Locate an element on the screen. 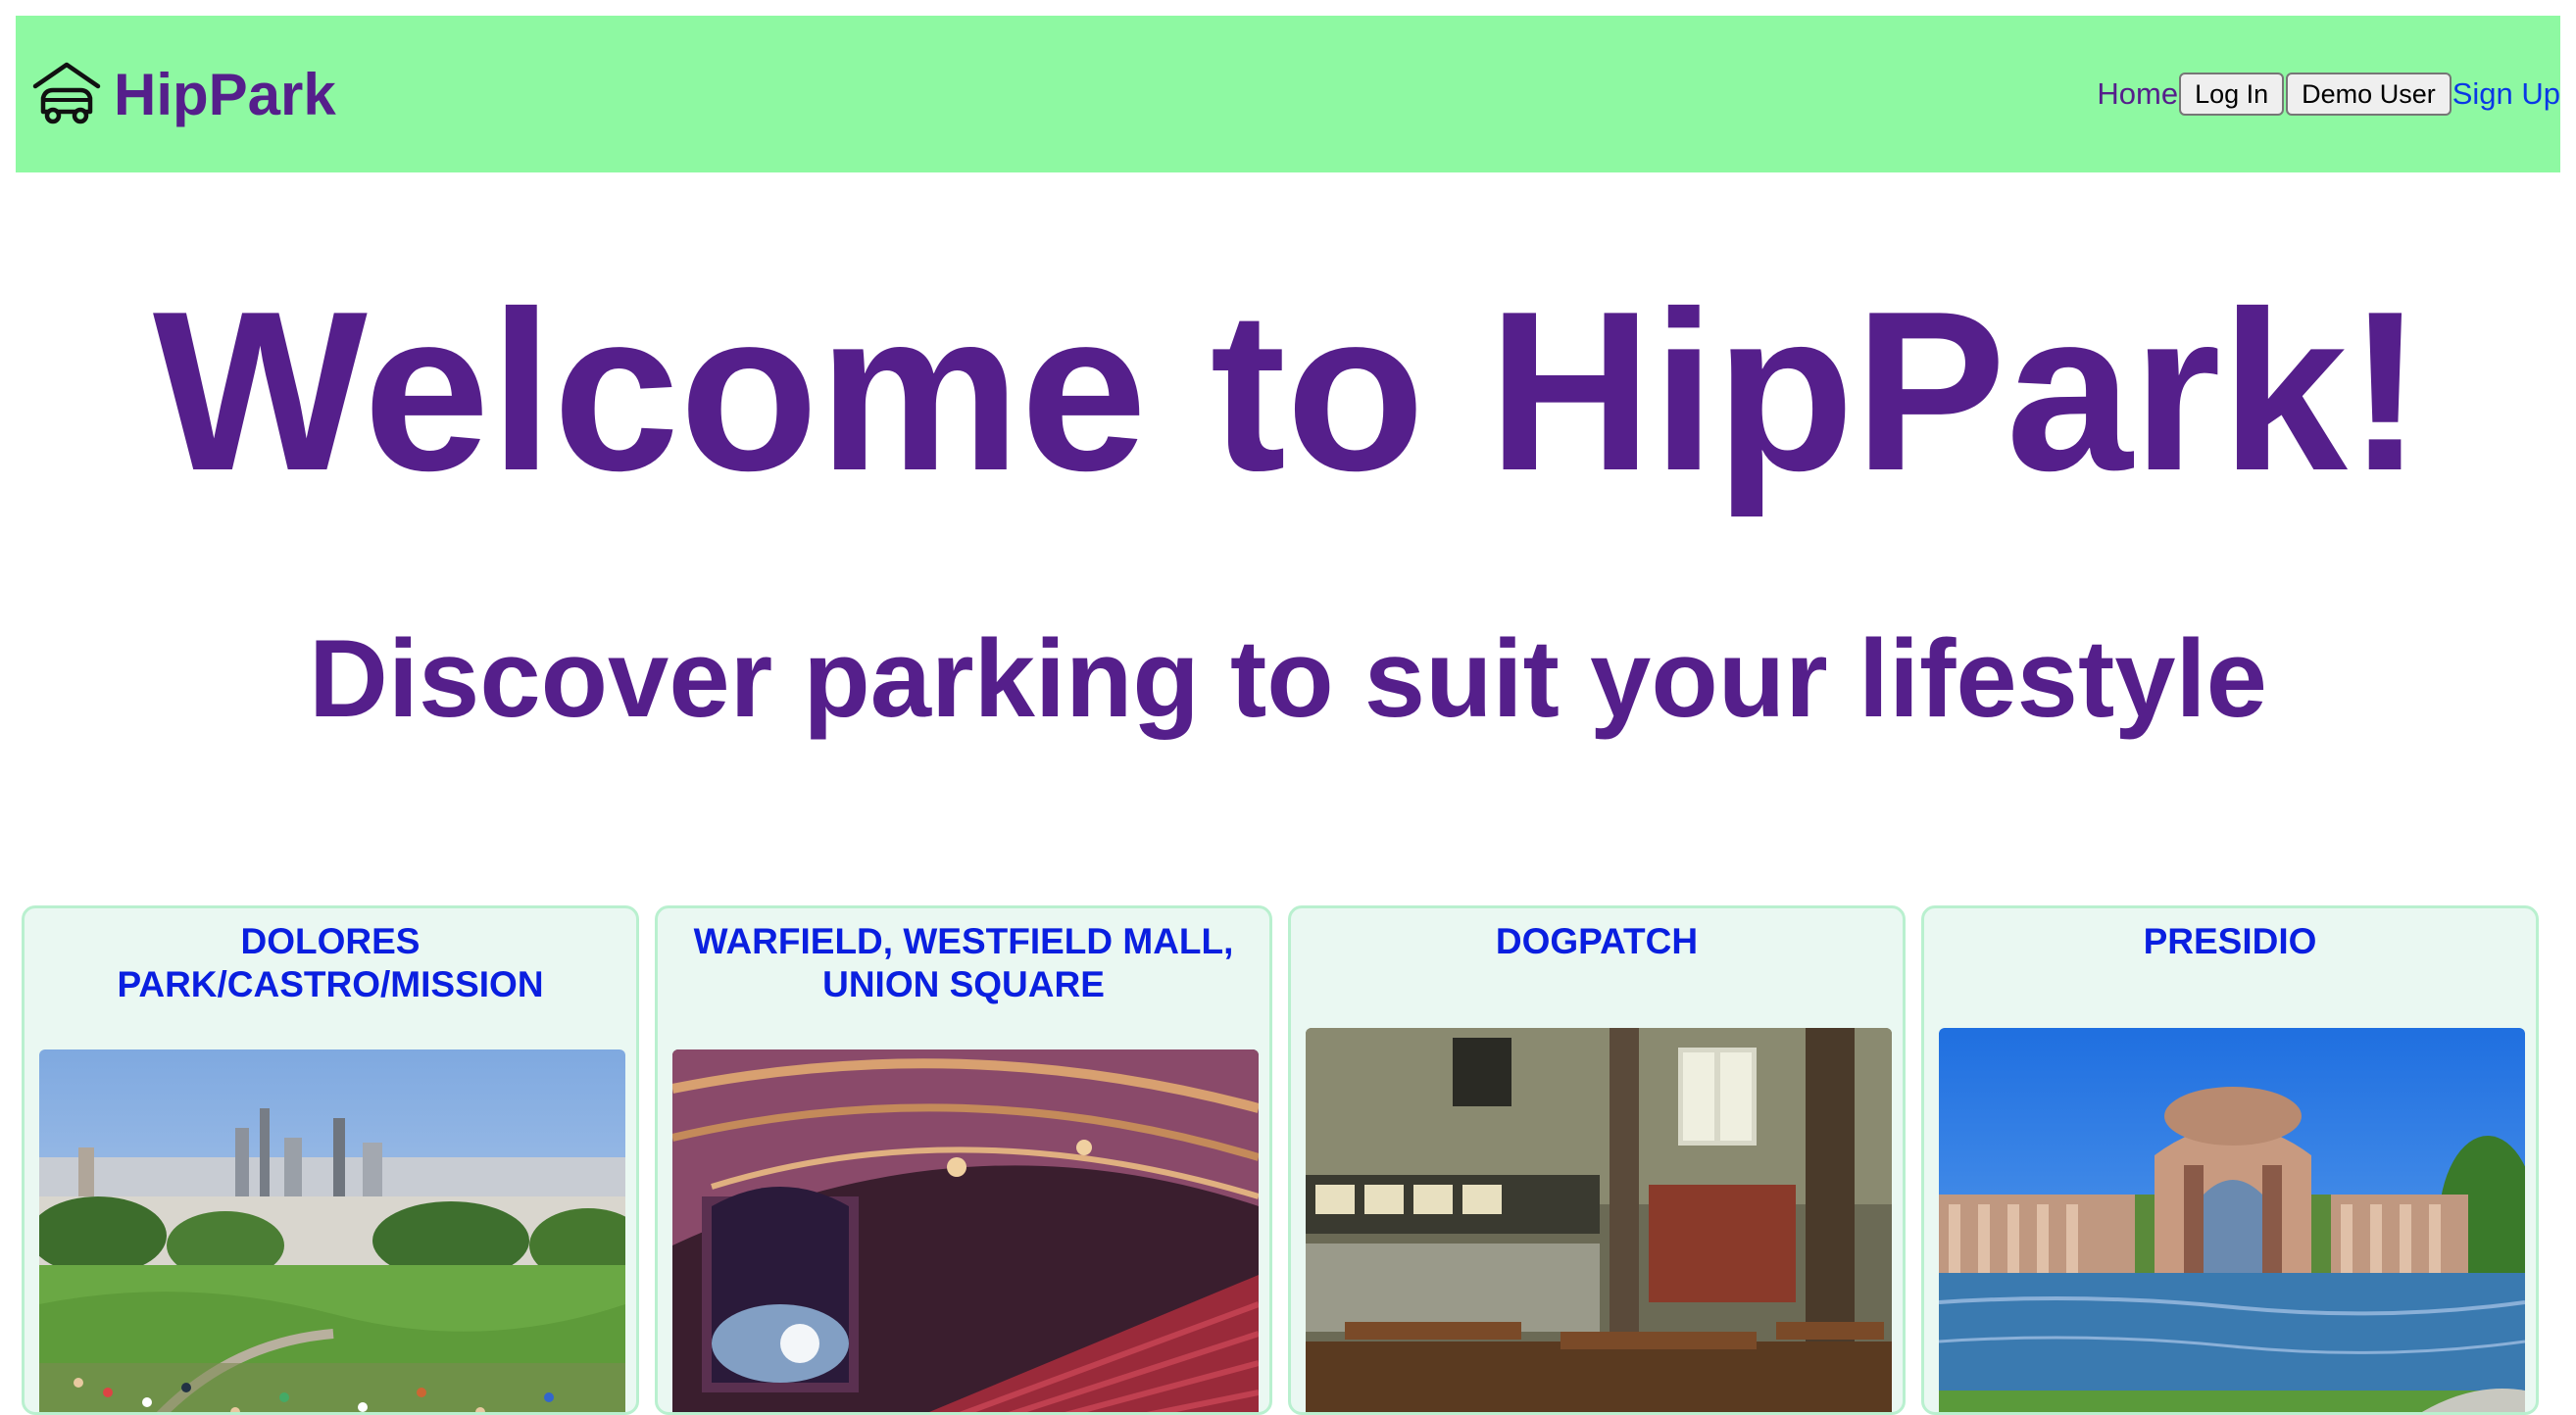  location-card-dolores: DOLORES PARK/CASTRO/MISSION is located at coordinates (330, 1160).